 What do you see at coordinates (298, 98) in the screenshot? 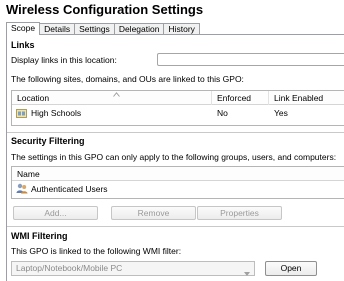
I see `column-header-link-enabled: Link Enabled` at bounding box center [298, 98].